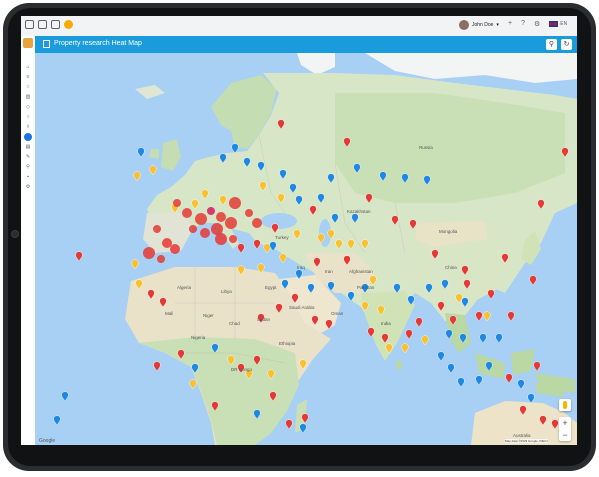 The width and height of the screenshot is (599, 477). I want to click on refresh-icon: ↻, so click(566, 44).